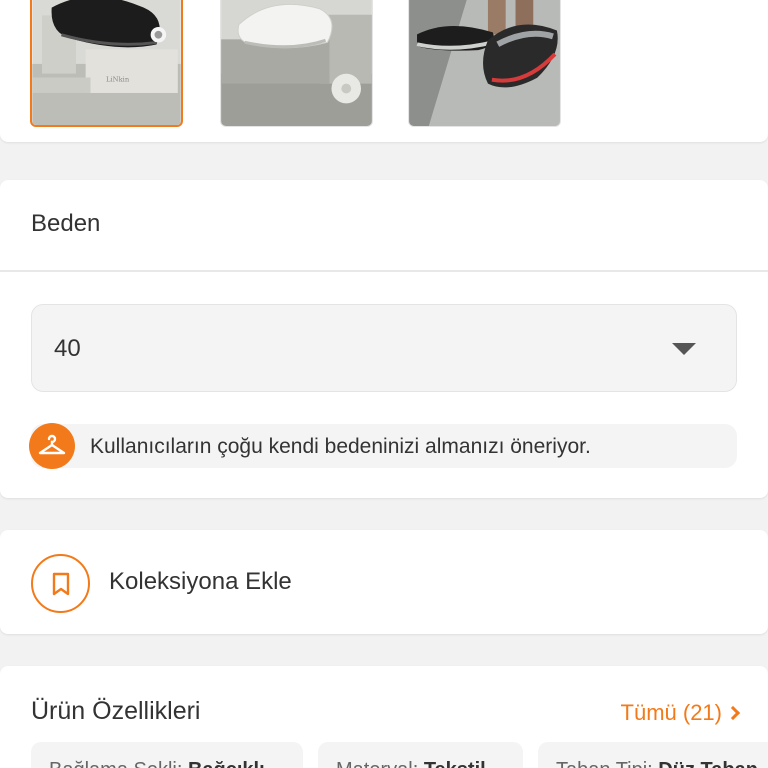 The width and height of the screenshot is (768, 768). What do you see at coordinates (733, 713) in the screenshot?
I see `chevron-right-icon` at bounding box center [733, 713].